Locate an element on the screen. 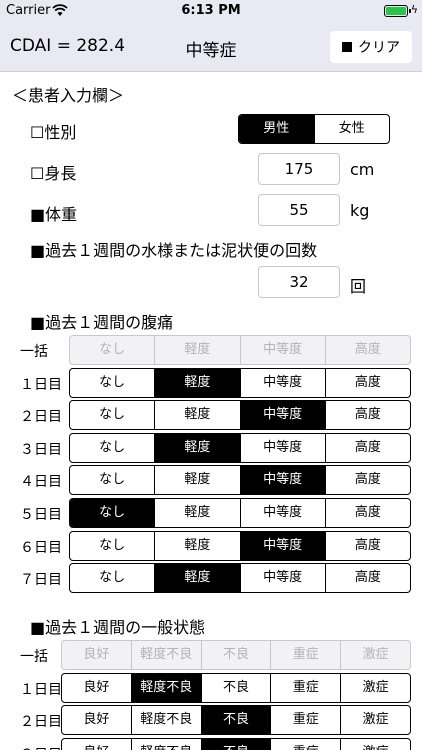  abdominal-pain-label: ■過去１週間の腹痛 is located at coordinates (102, 322).